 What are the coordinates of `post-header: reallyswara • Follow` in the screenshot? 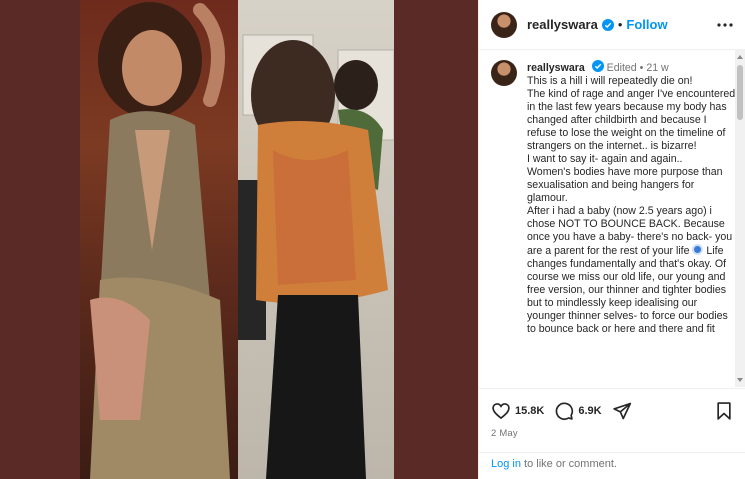 It's located at (612, 25).